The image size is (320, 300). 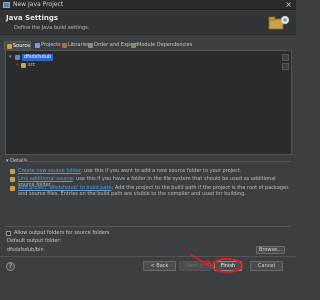 I want to click on tree-item-label: src, so click(x=32, y=65).